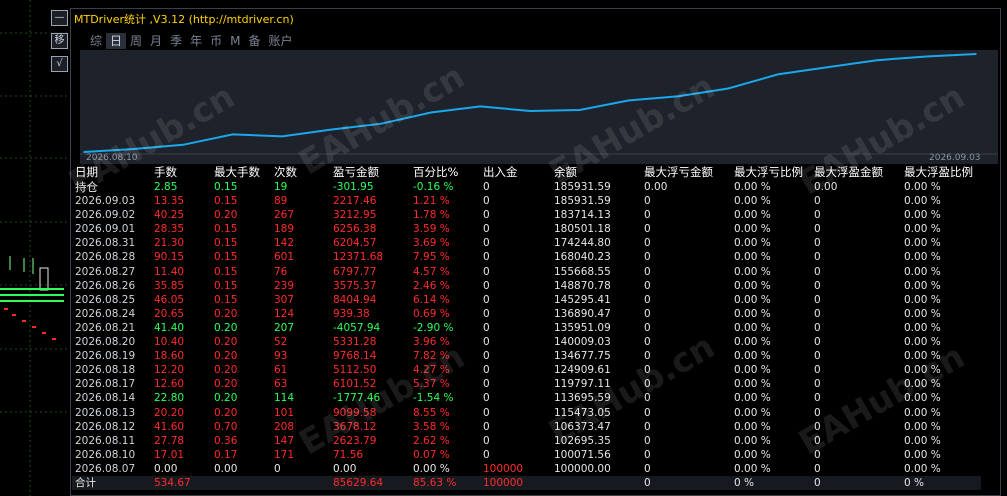 The image size is (1007, 496). What do you see at coordinates (105, 384) in the screenshot?
I see `row-date: 2026.08.17` at bounding box center [105, 384].